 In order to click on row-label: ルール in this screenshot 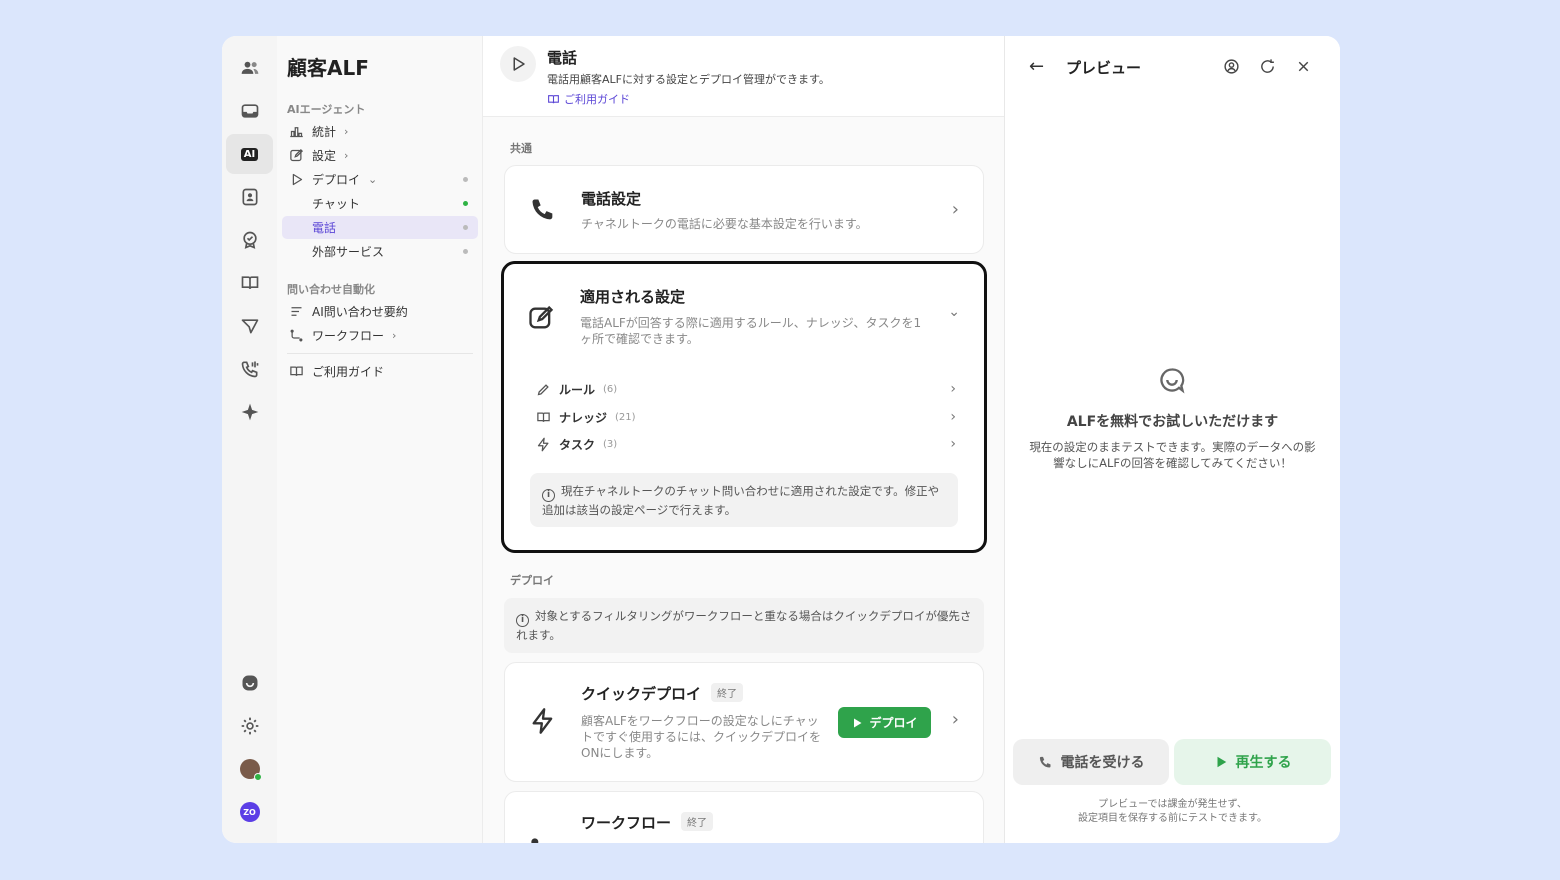, I will do `click(577, 389)`.